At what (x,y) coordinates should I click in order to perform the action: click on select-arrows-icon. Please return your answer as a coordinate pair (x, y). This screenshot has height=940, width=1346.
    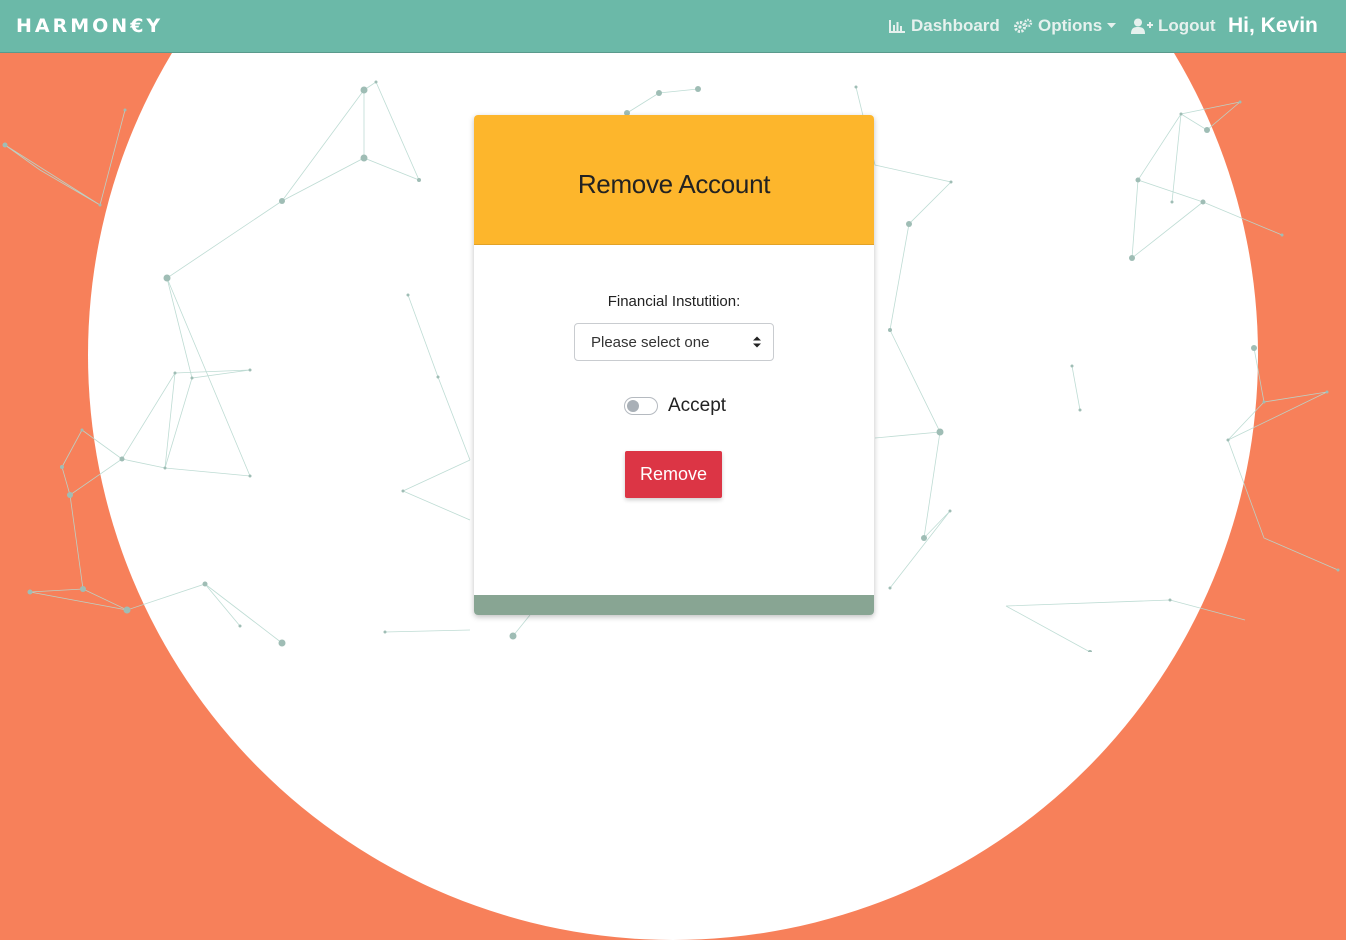
    Looking at the image, I should click on (757, 342).